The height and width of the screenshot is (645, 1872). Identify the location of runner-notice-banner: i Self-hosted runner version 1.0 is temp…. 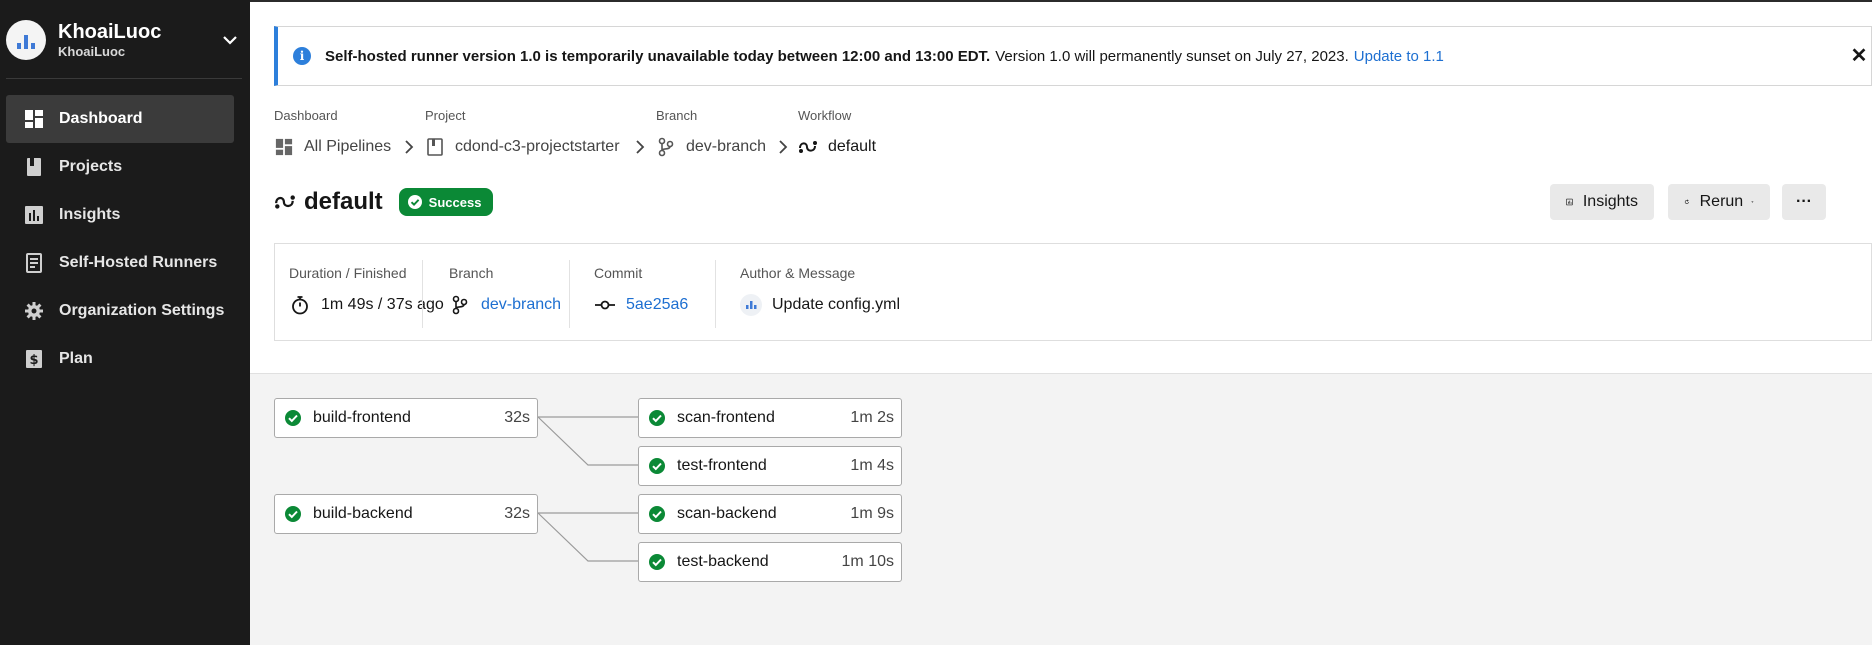
(1073, 56).